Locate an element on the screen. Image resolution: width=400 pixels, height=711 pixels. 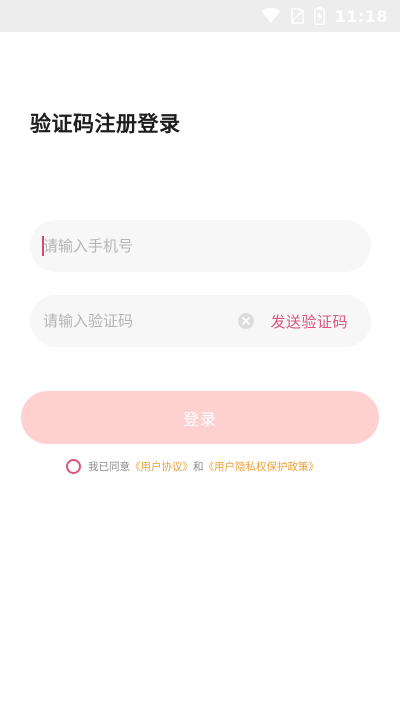
status-time: 11:18 is located at coordinates (361, 16).